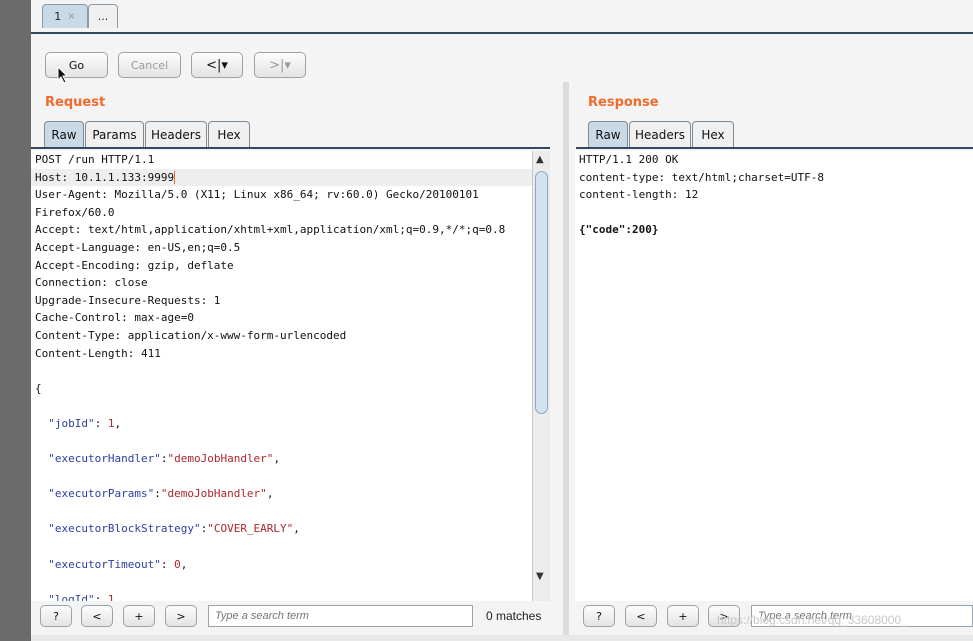 This screenshot has width=973, height=641. Describe the element at coordinates (104, 564) in the screenshot. I see `json-key: "executorTimeout"` at that location.